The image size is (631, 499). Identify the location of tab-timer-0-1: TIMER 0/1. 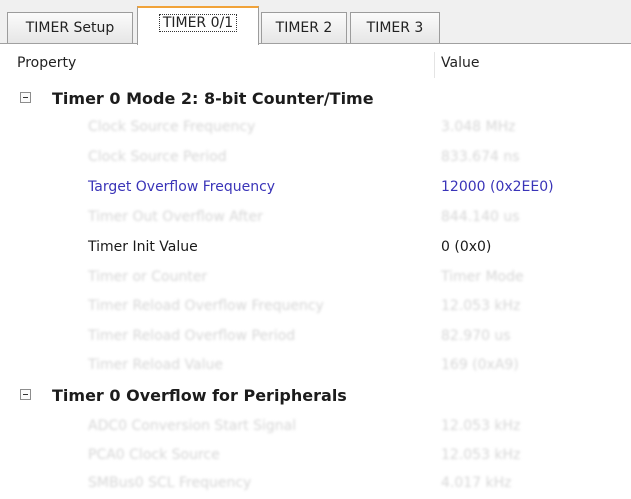
(198, 25).